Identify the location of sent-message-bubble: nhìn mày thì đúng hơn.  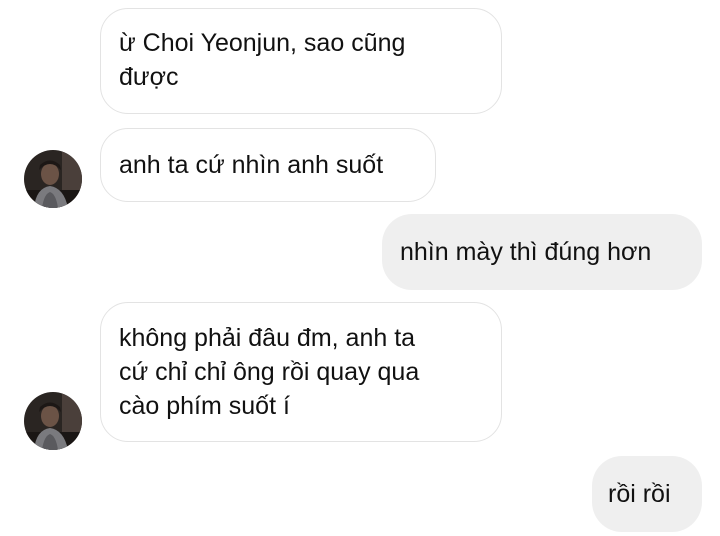
(542, 252).